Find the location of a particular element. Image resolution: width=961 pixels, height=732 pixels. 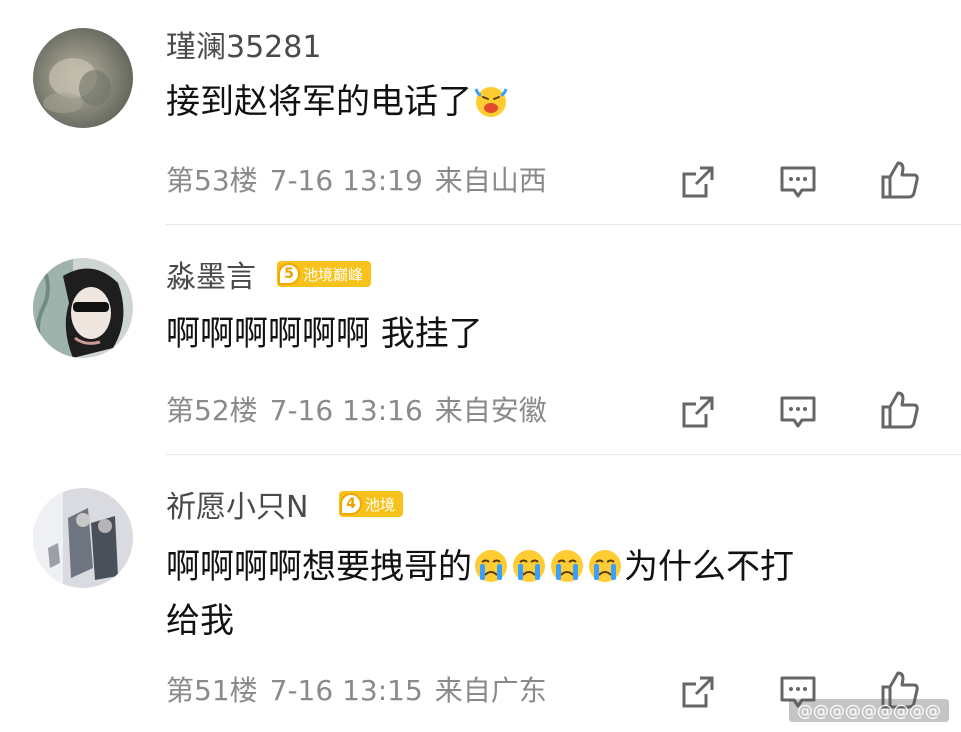

location: 来自山西 is located at coordinates (490, 180).